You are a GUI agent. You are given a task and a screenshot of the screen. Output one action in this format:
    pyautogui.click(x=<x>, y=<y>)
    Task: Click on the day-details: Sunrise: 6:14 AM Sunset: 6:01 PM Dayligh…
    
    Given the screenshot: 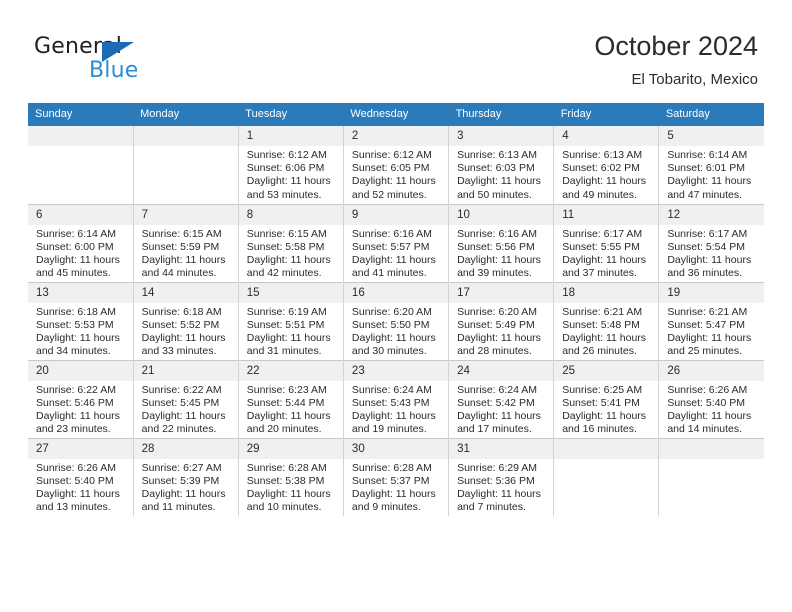 What is the action you would take?
    pyautogui.click(x=711, y=174)
    